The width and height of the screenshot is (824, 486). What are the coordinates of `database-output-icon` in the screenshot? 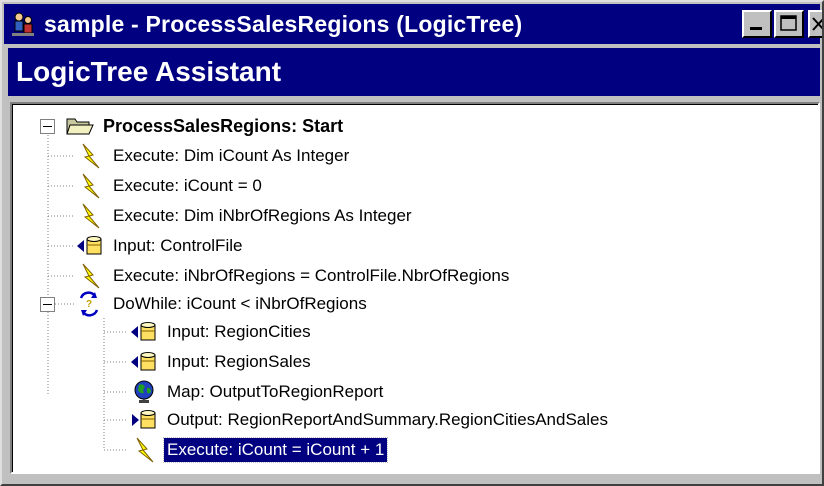 It's located at (144, 420).